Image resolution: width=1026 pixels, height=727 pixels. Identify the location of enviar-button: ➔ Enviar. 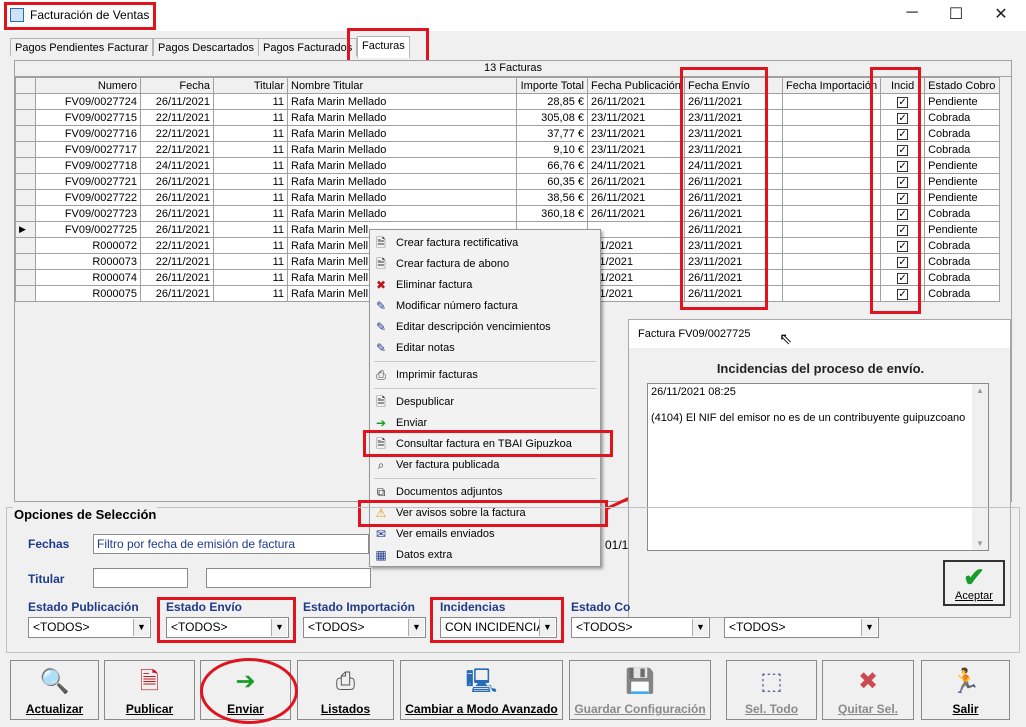
(245, 690).